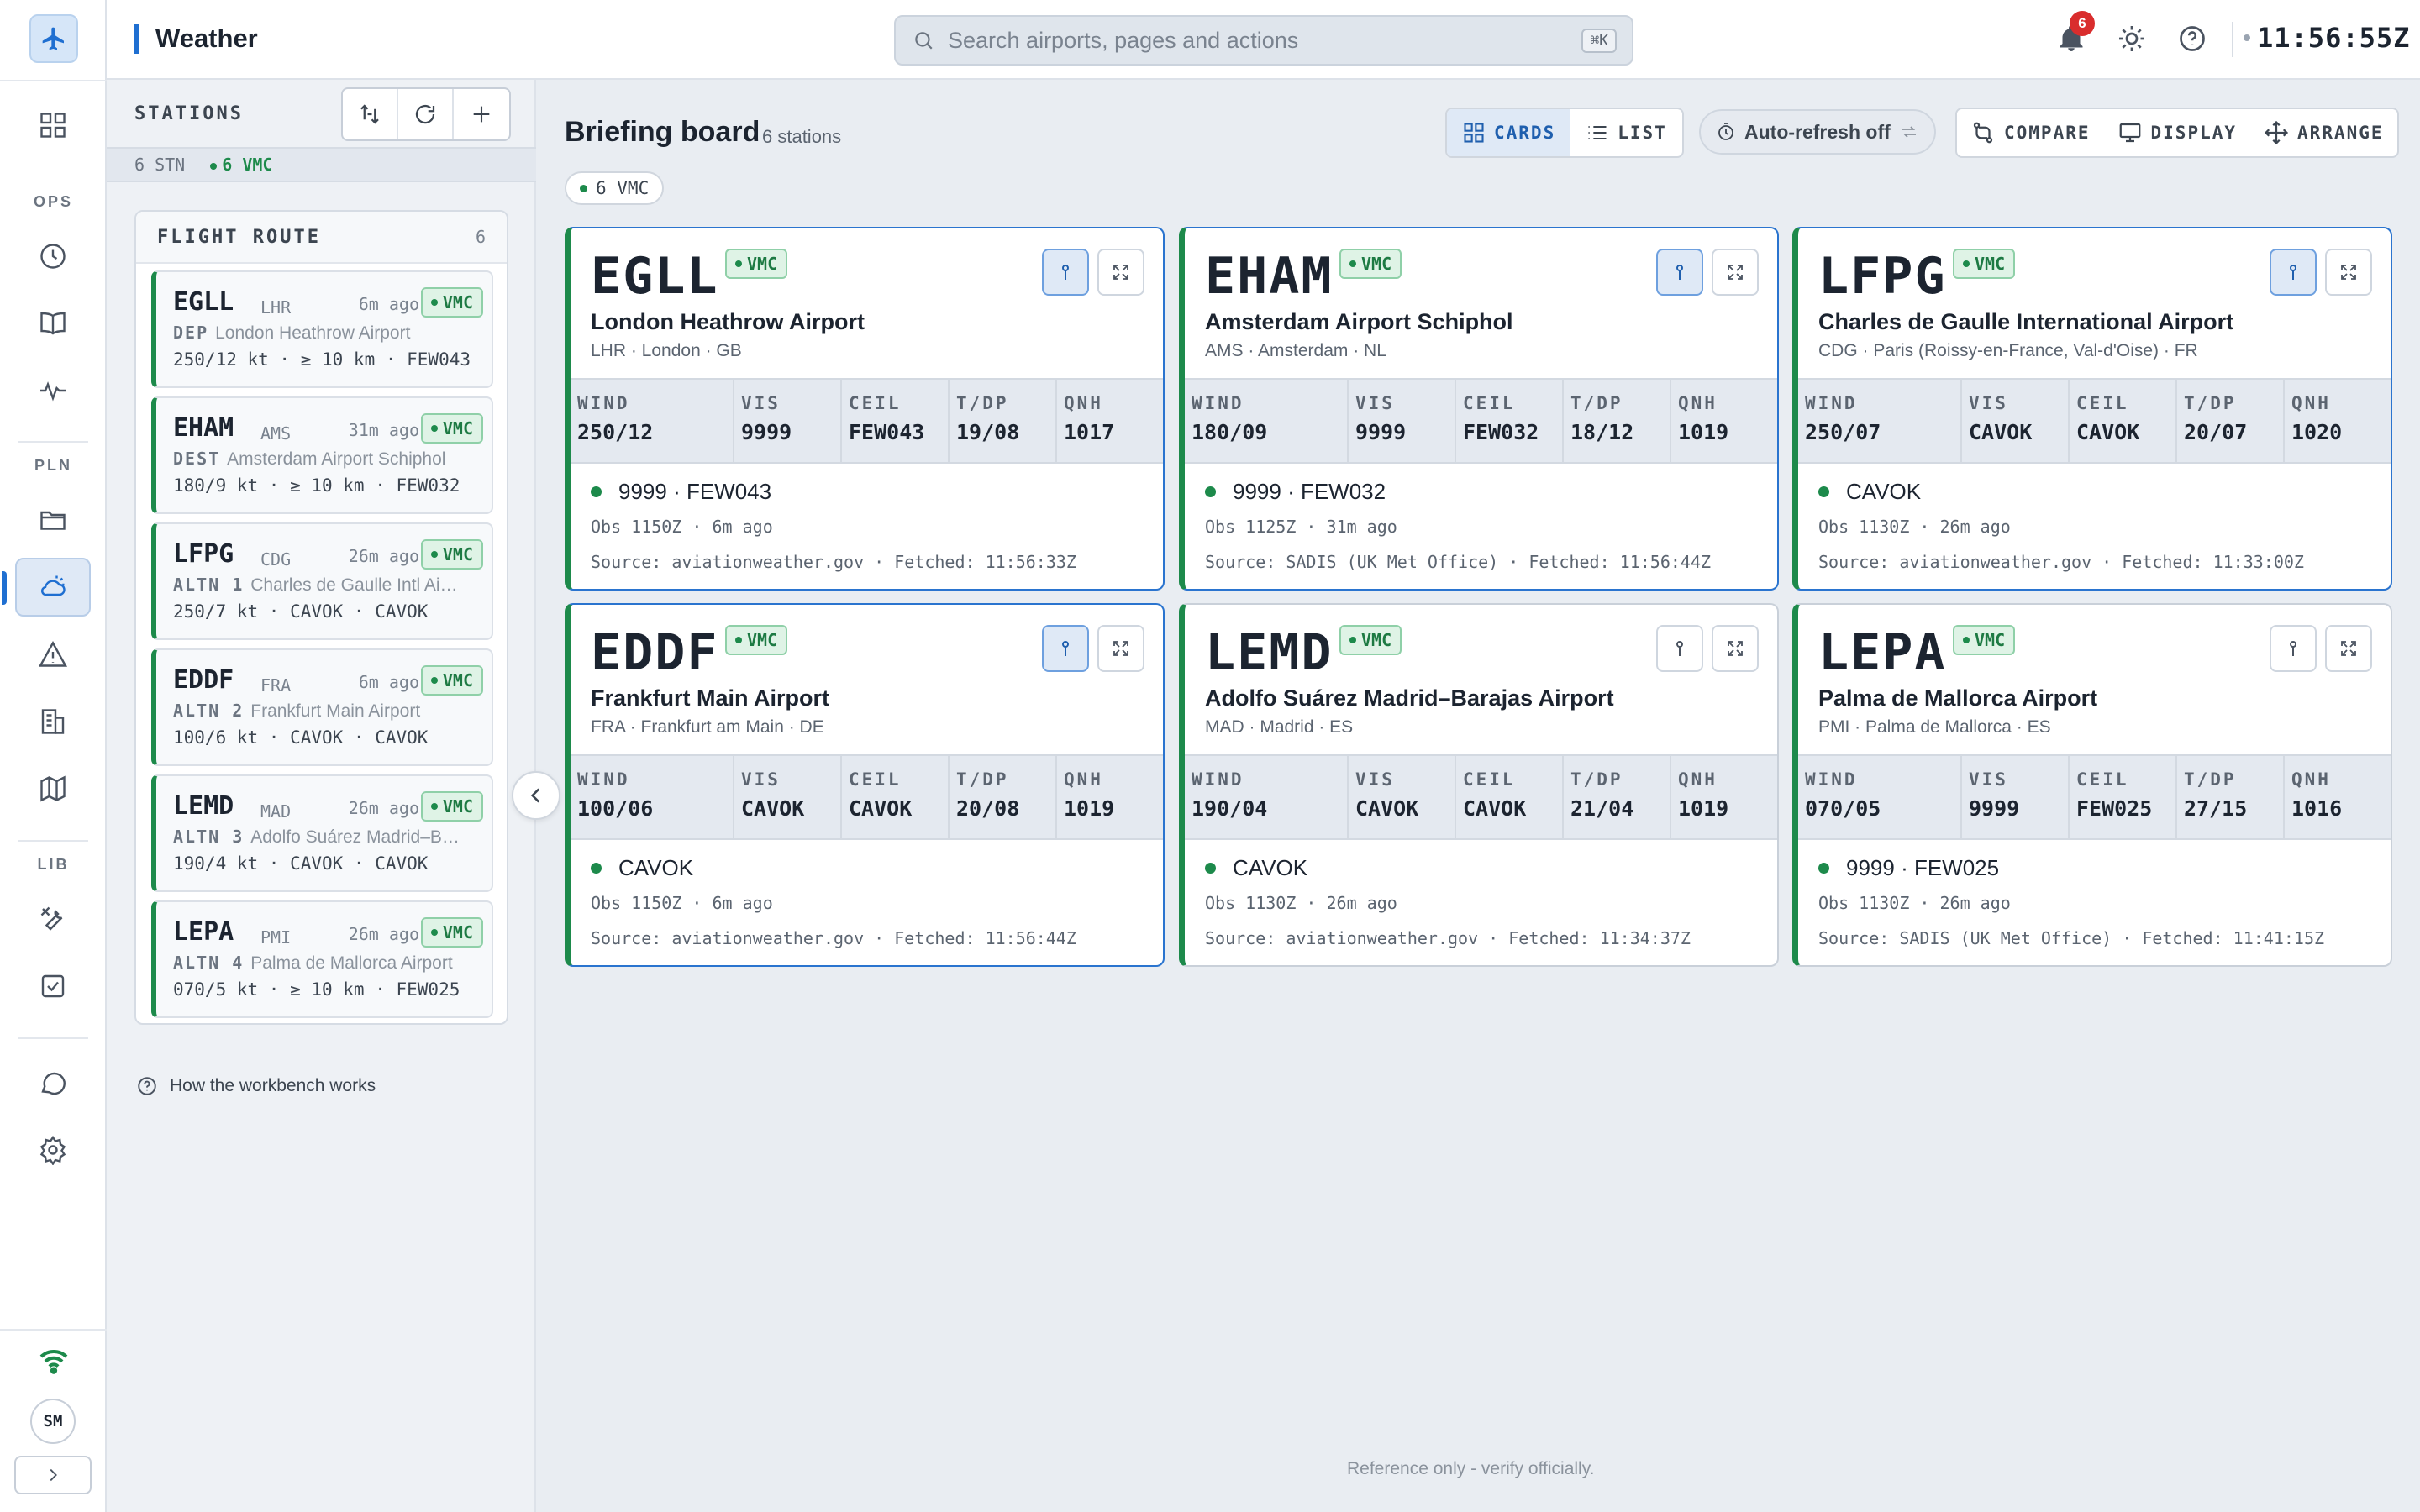 Image resolution: width=2420 pixels, height=1512 pixels. What do you see at coordinates (330, 333) in the screenshot?
I see `route-item-role: DEP London Heathrow Airport` at bounding box center [330, 333].